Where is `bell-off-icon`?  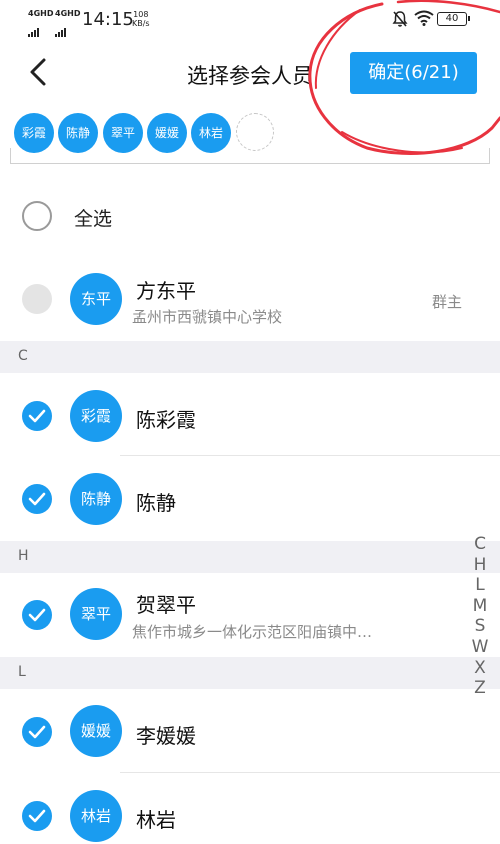 bell-off-icon is located at coordinates (400, 19).